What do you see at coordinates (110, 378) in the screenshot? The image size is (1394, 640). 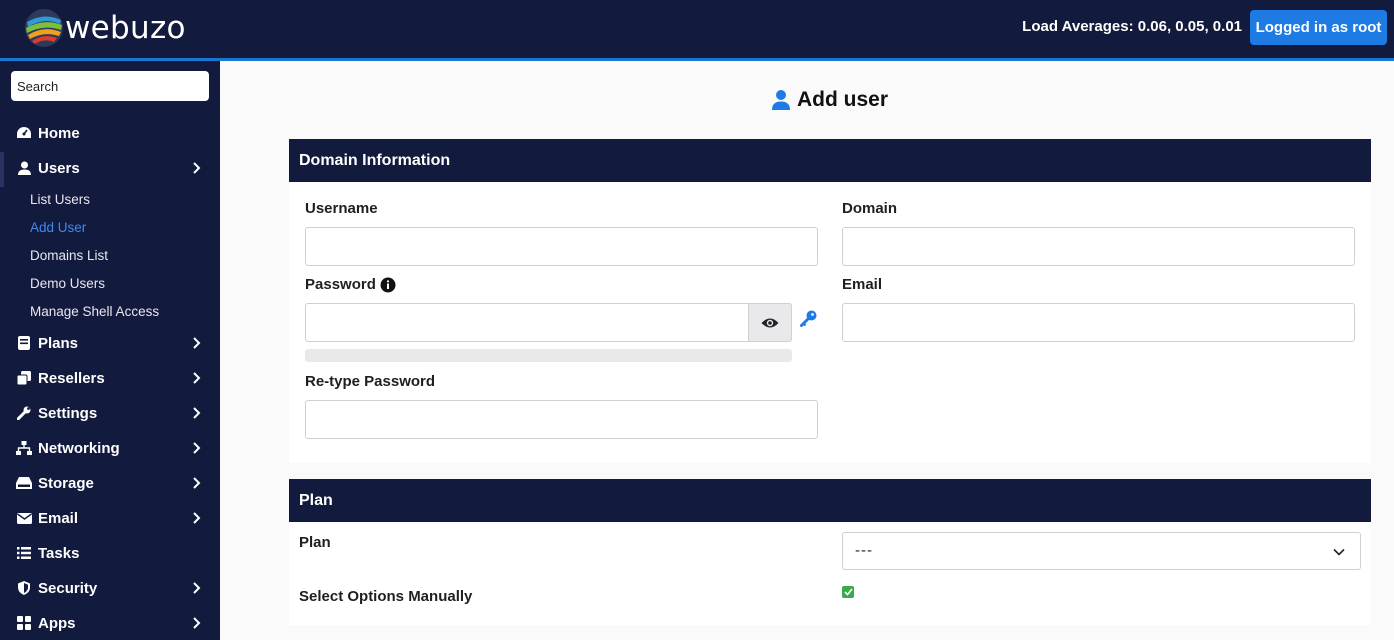 I see `sidebar-item-resellers: Resellers` at bounding box center [110, 378].